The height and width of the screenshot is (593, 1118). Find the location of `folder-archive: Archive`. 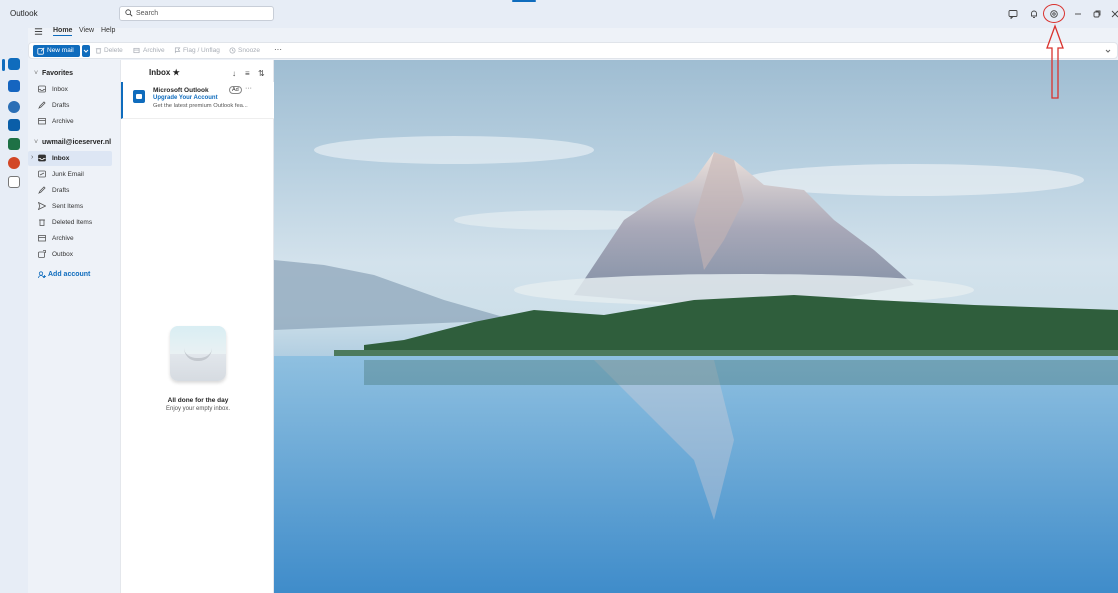

folder-archive: Archive is located at coordinates (70, 238).